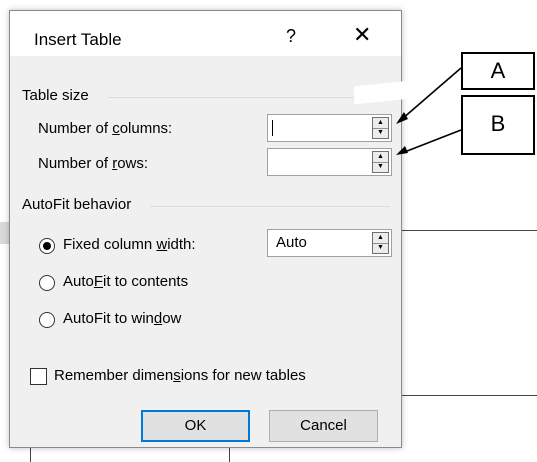 Image resolution: width=537 pixels, height=462 pixels. I want to click on annotation-arrows, so click(429, 111).